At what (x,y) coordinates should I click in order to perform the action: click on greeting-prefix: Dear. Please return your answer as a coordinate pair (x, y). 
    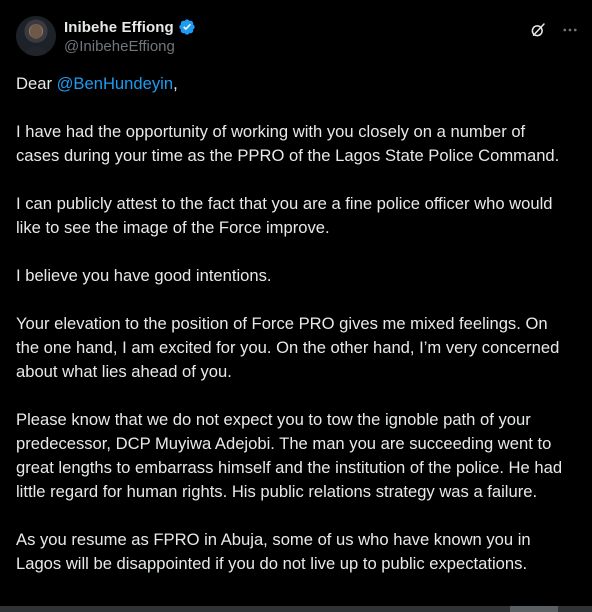
    Looking at the image, I should click on (36, 83).